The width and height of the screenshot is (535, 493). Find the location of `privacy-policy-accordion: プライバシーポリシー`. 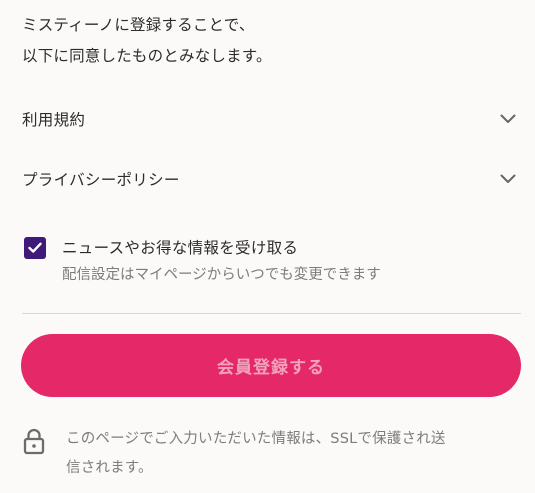

privacy-policy-accordion: プライバシーポリシー is located at coordinates (272, 179).